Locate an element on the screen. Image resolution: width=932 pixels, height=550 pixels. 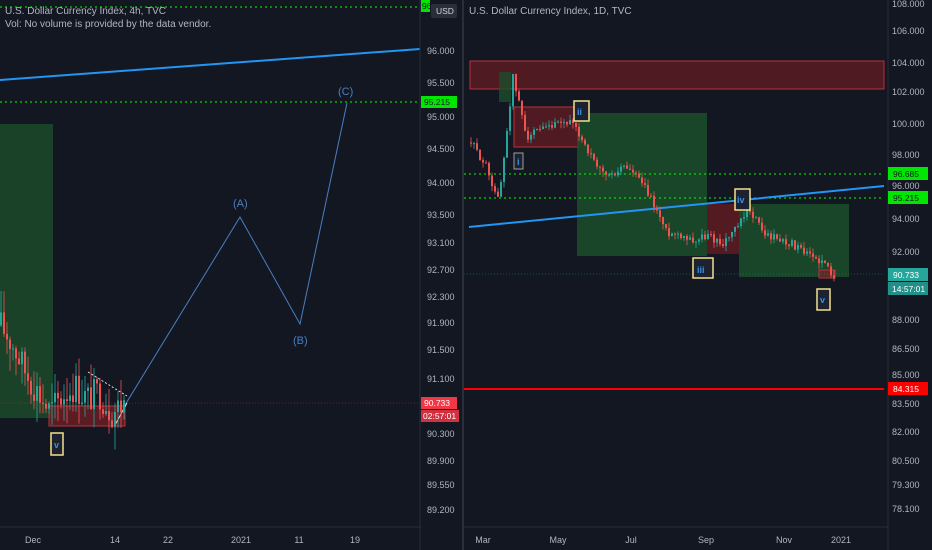
last-price-tag-right-text: 90.733 is located at coordinates (906, 275).